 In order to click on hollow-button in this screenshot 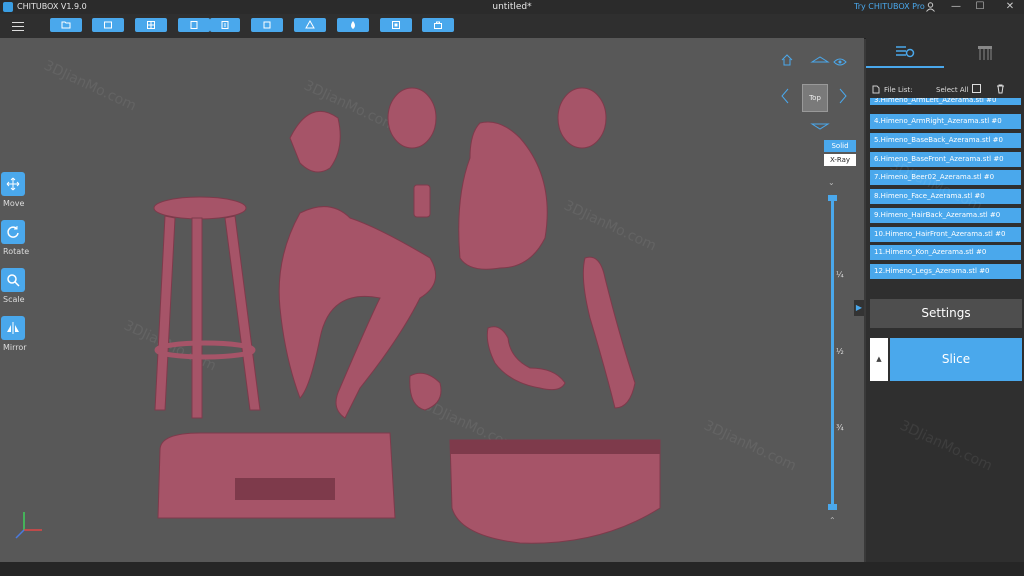, I will do `click(310, 25)`.